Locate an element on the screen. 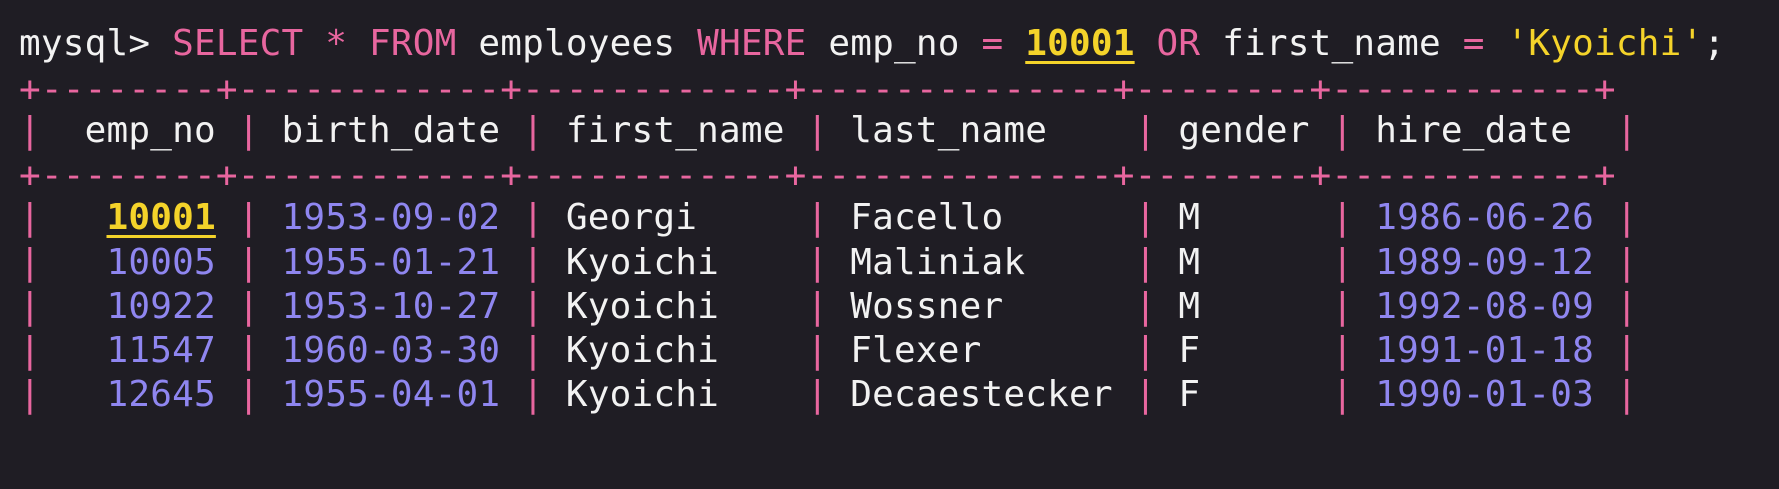 This screenshot has width=1779, height=489. cell-last-name: Decaestecker is located at coordinates (981, 394).